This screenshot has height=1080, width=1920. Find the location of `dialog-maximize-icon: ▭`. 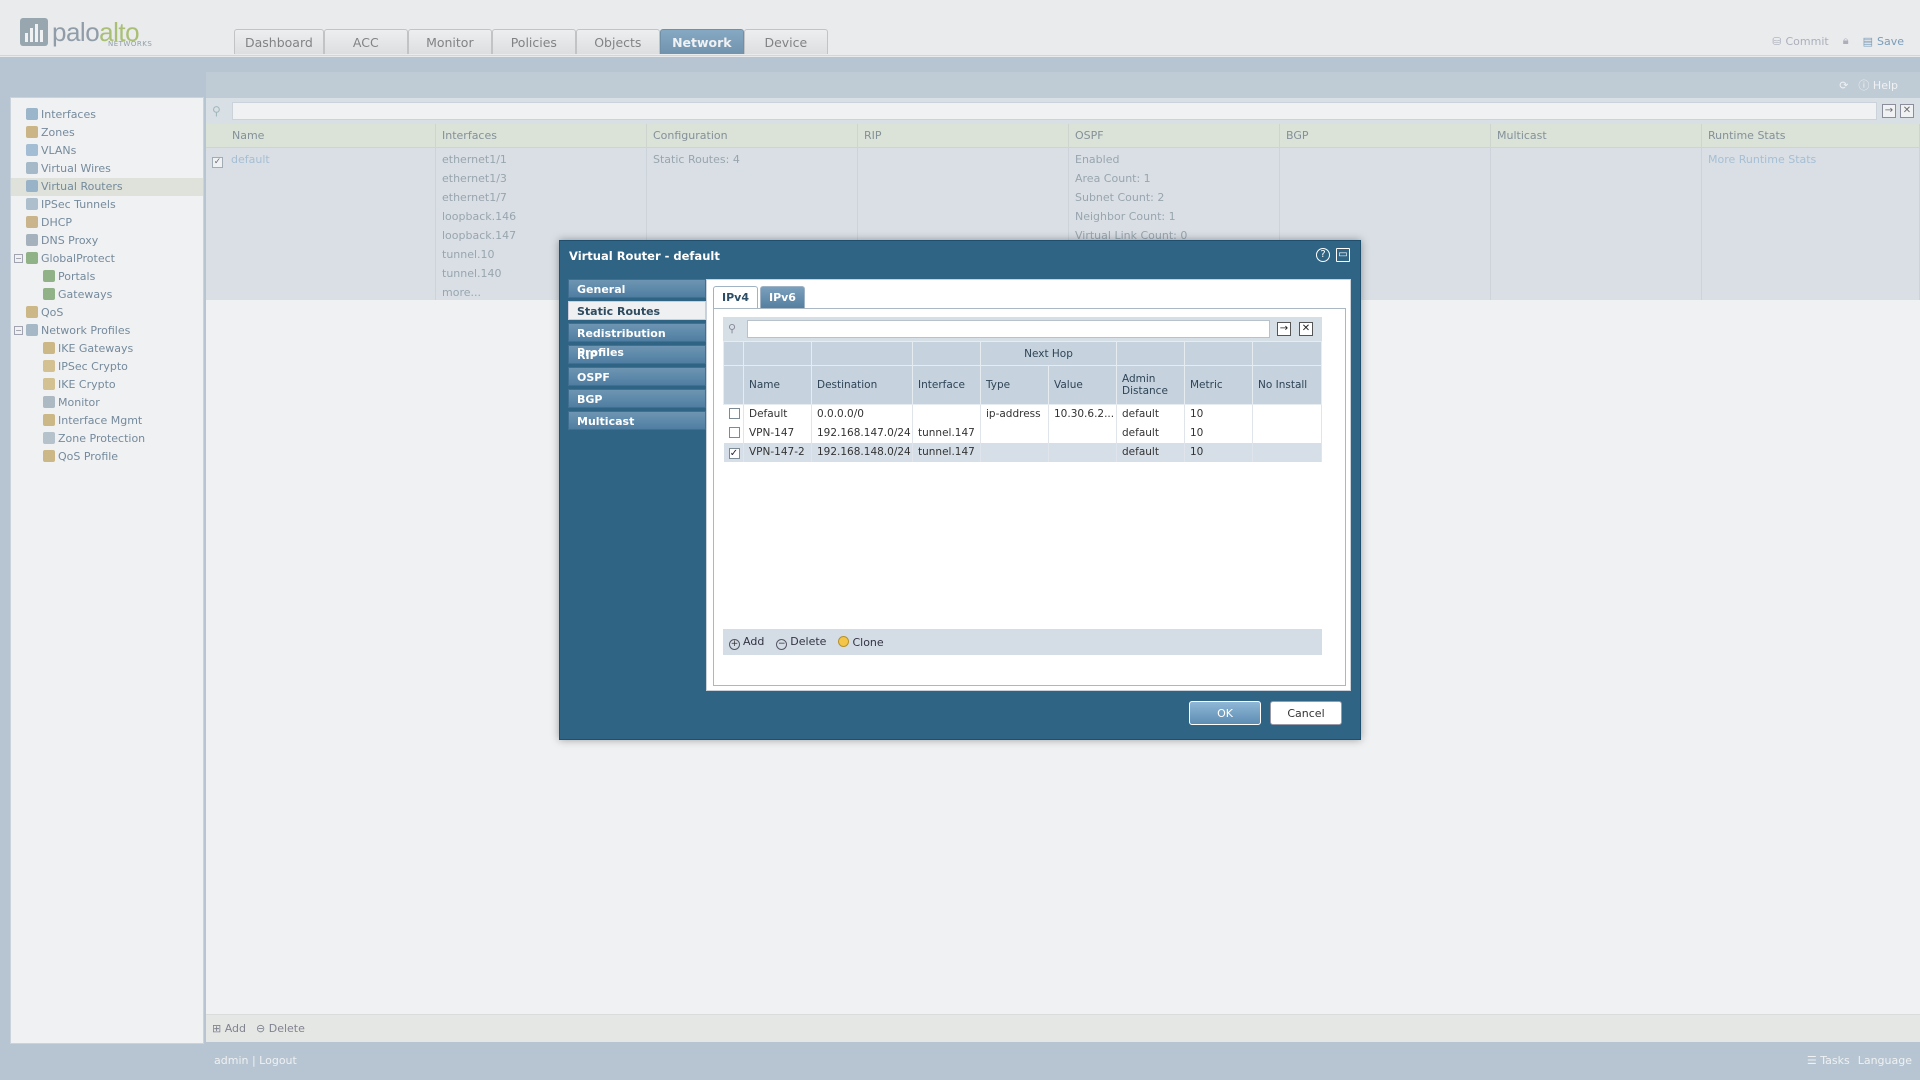

dialog-maximize-icon: ▭ is located at coordinates (1343, 255).